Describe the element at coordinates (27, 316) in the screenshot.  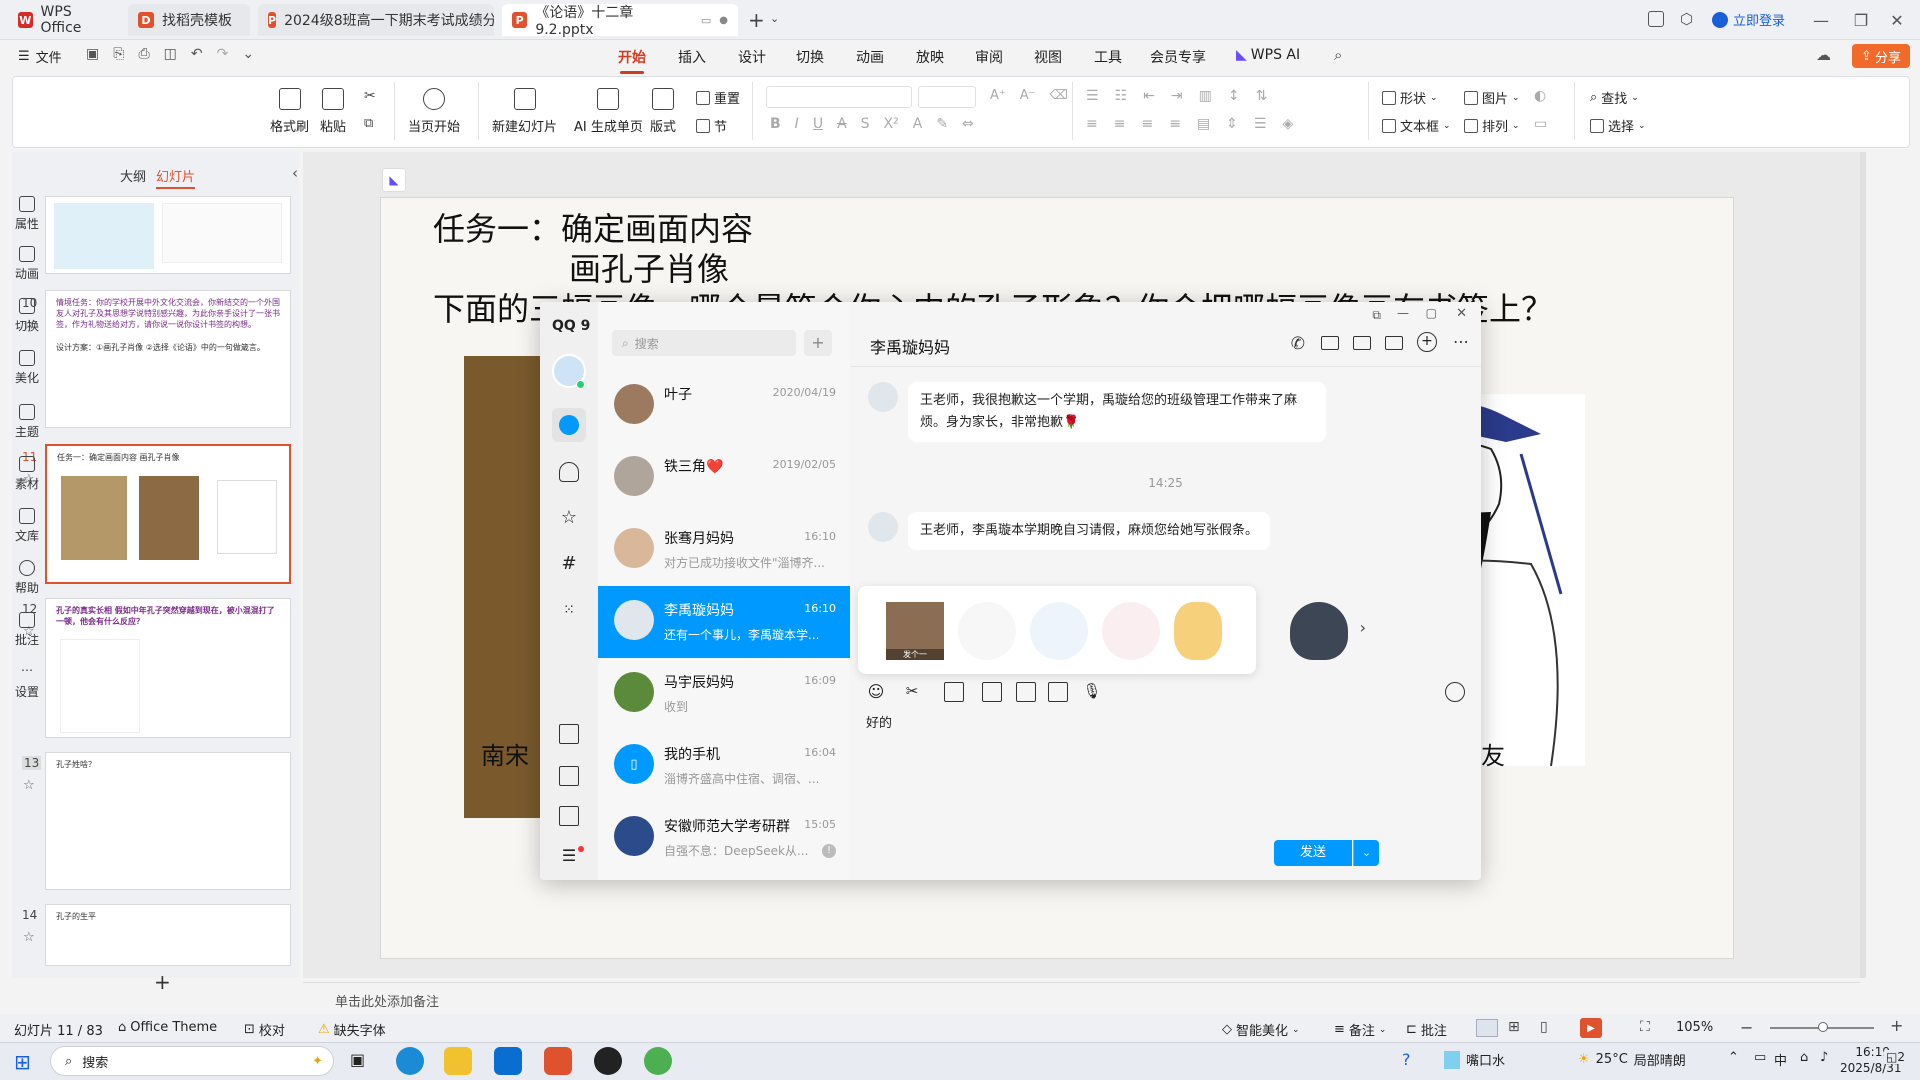
I see `sidebar-transition: 切换` at that location.